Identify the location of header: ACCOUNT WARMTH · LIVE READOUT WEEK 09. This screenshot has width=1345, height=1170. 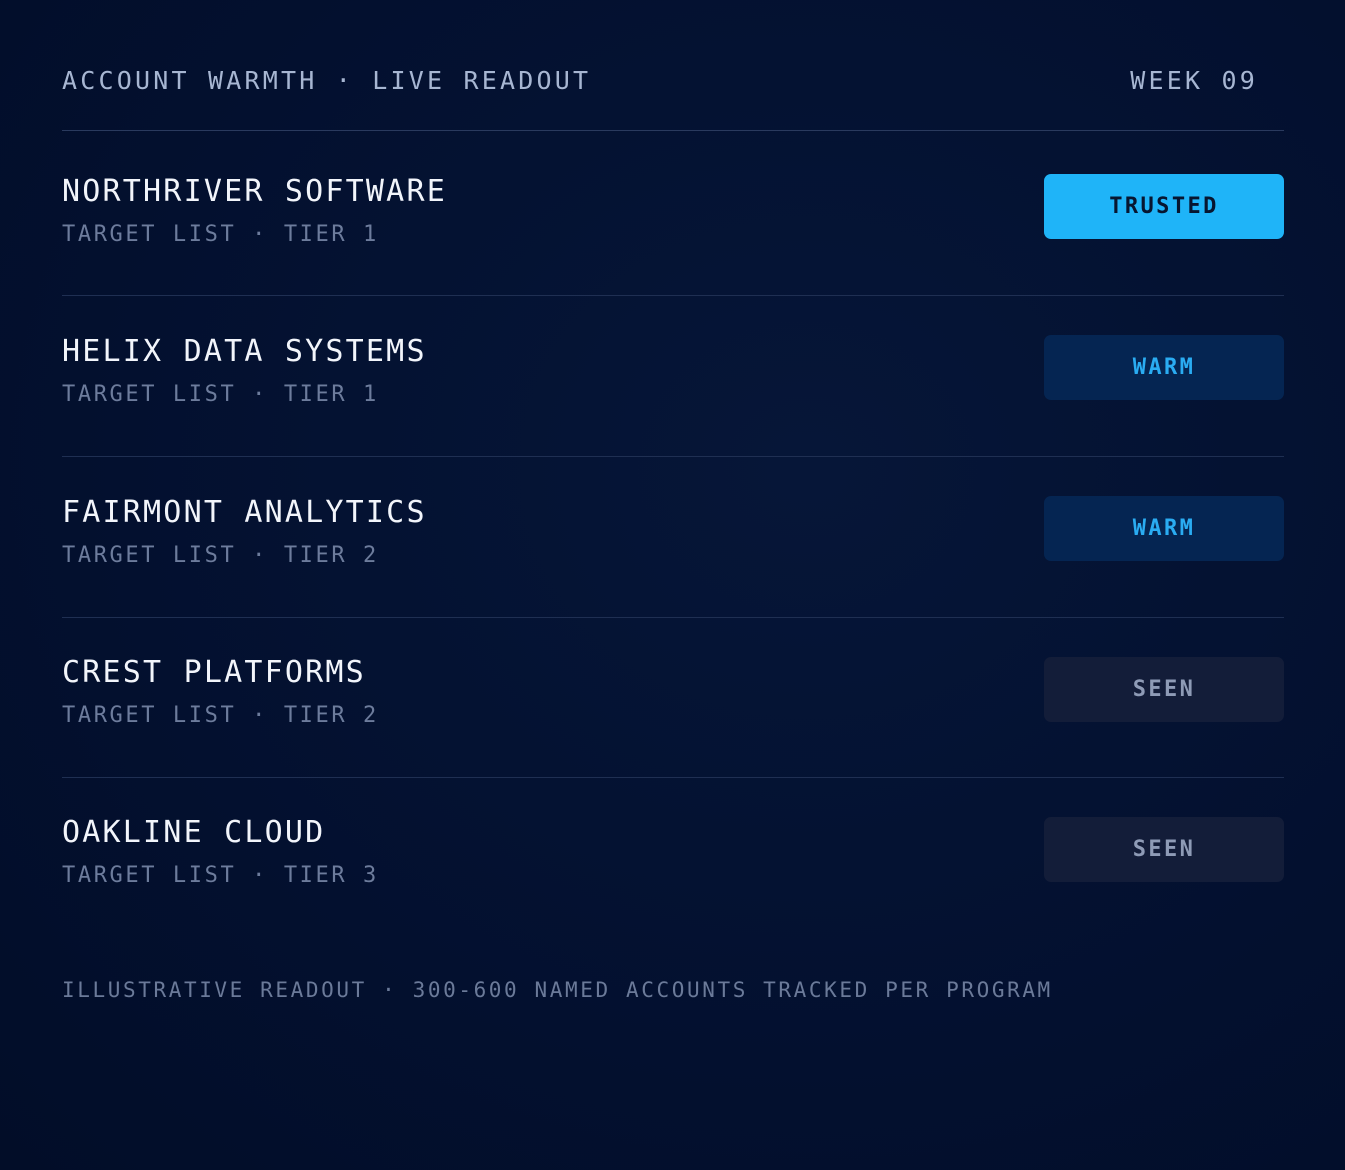
(660, 80).